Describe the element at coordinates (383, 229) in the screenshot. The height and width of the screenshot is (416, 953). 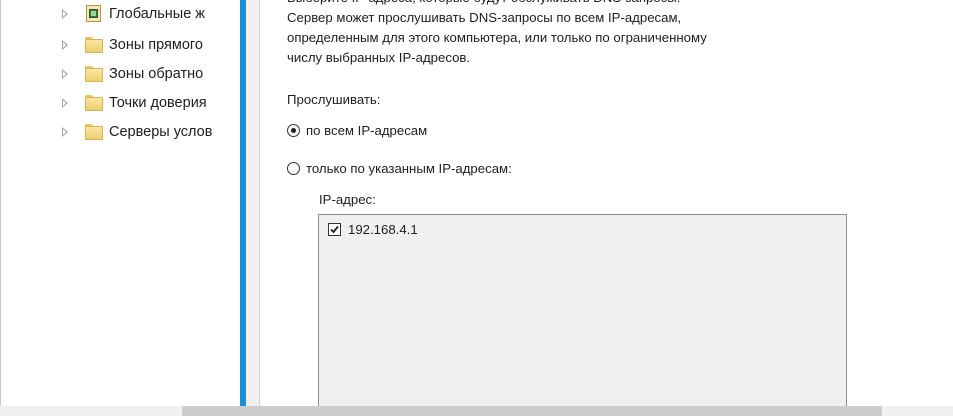
I see `ip-address-value: 192.168.4.1` at that location.